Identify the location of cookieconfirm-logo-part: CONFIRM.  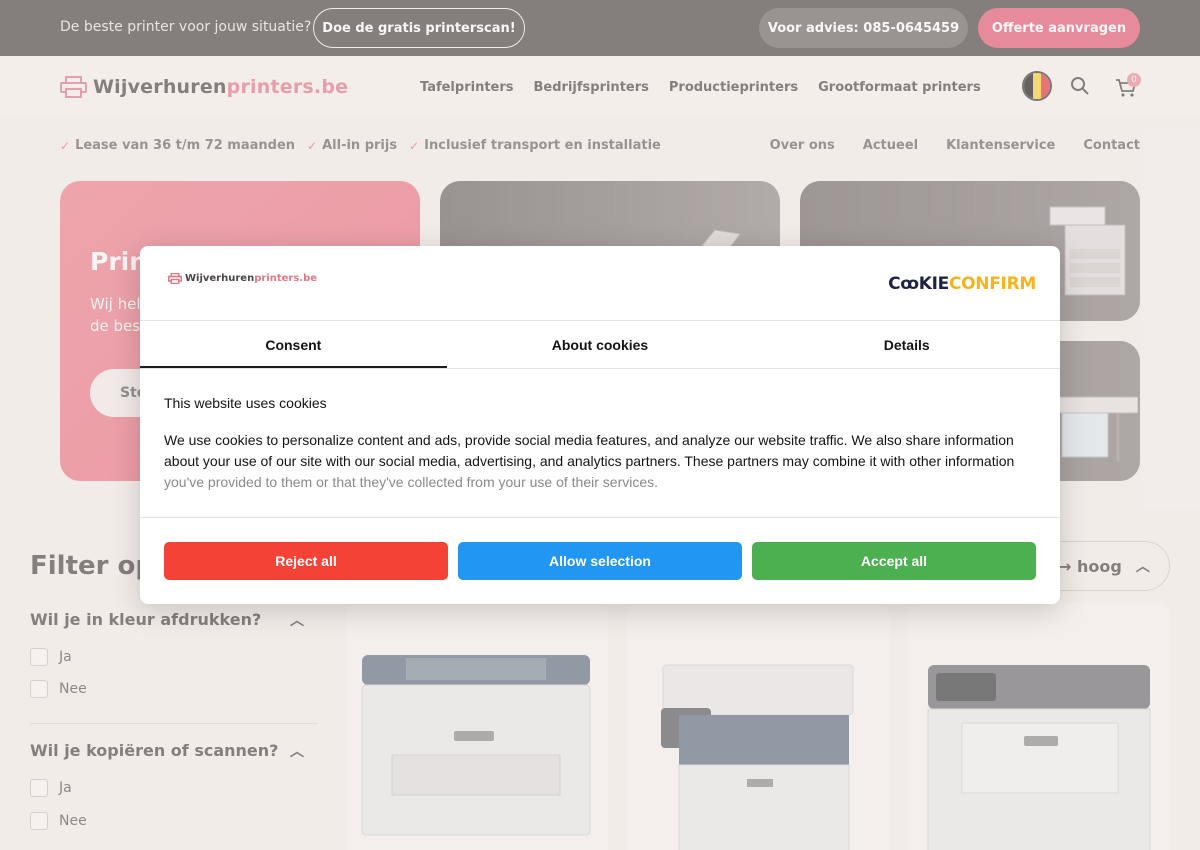
(992, 284).